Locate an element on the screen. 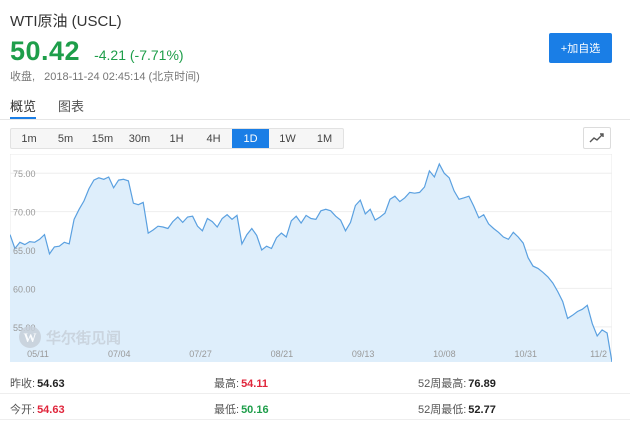 The image size is (630, 425). range-1h-button: 1H is located at coordinates (176, 138).